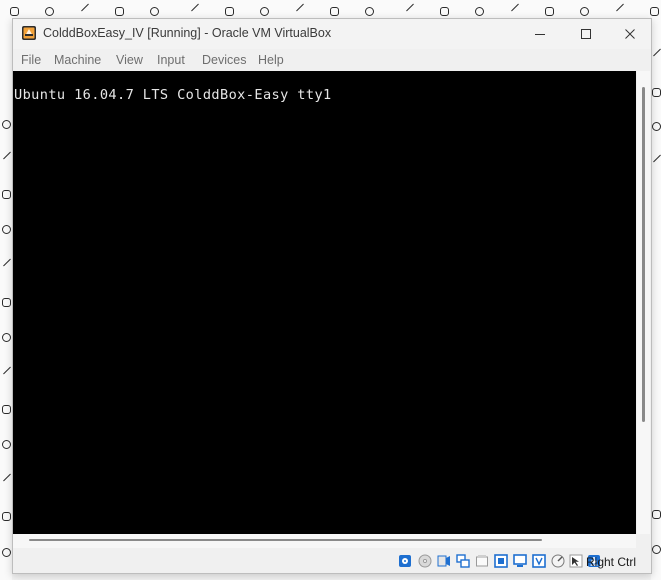  I want to click on menu-bar: File Machine View Input Devices Help, so click(332, 60).